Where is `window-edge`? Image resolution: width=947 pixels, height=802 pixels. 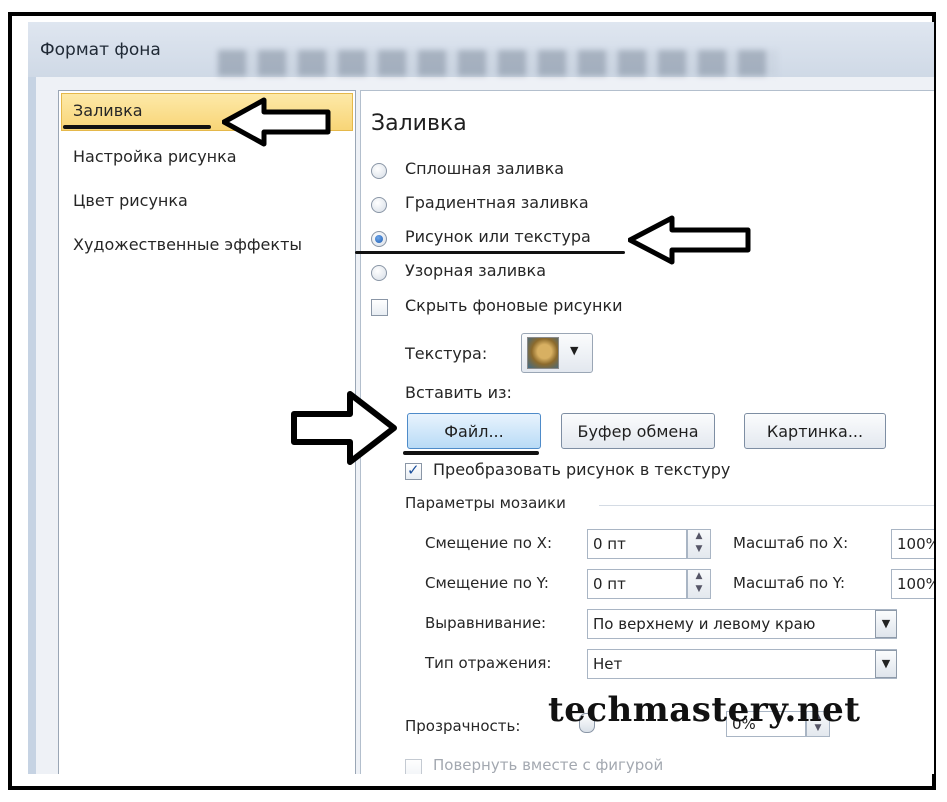
window-edge is located at coordinates (32, 425).